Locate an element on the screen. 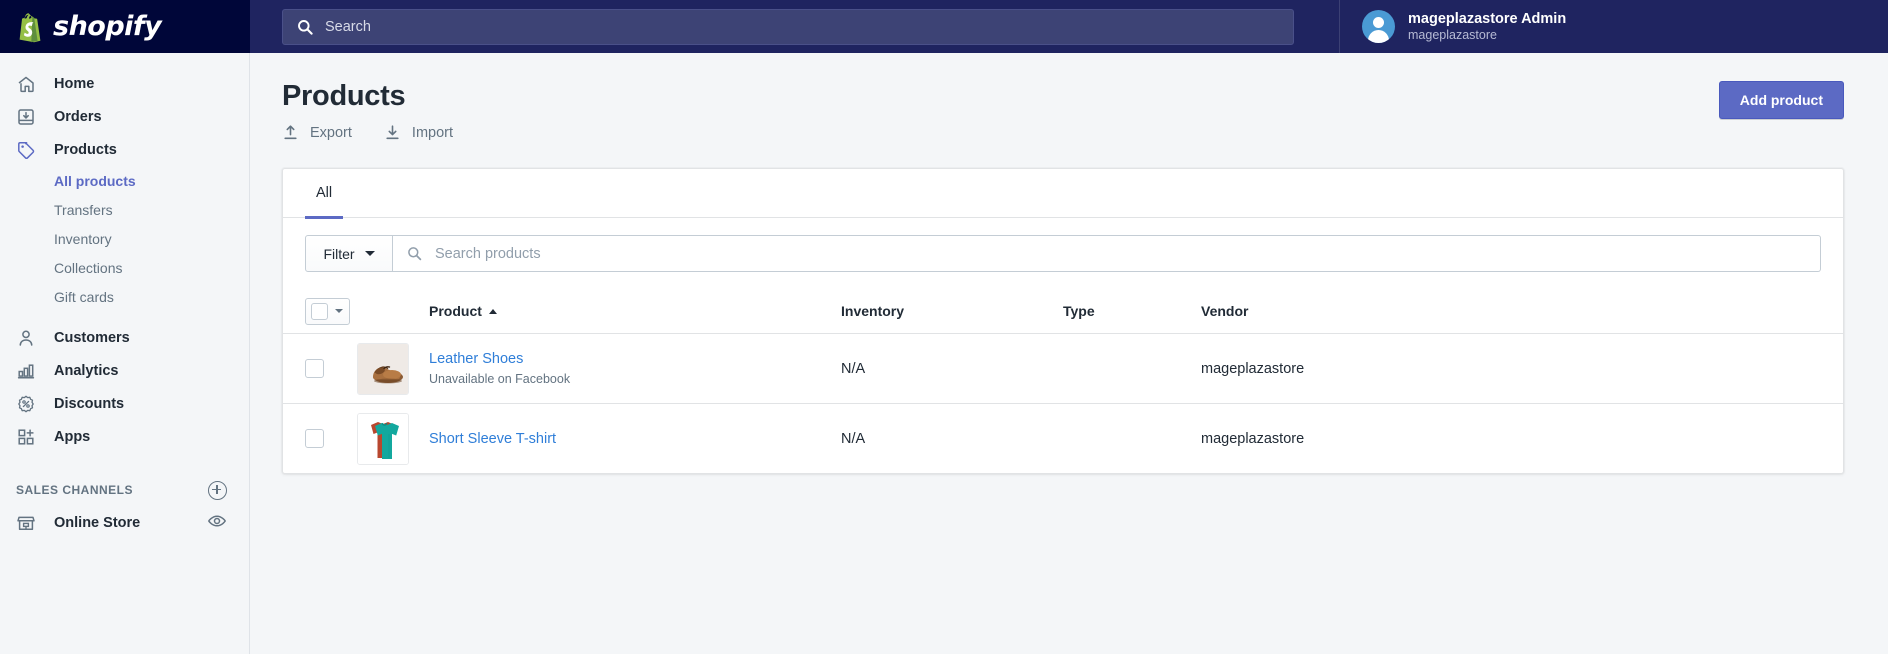 This screenshot has height=654, width=1888. export-label: Export is located at coordinates (331, 132).